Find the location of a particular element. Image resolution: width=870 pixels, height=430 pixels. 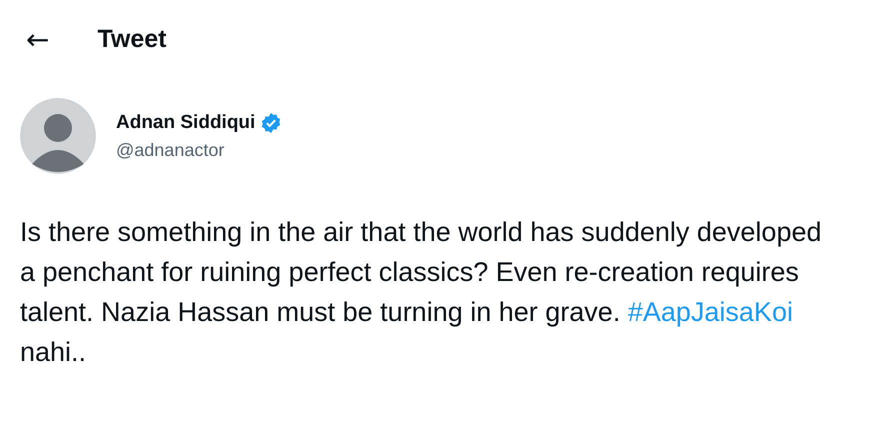

author-handle: @adnanactor is located at coordinates (199, 150).